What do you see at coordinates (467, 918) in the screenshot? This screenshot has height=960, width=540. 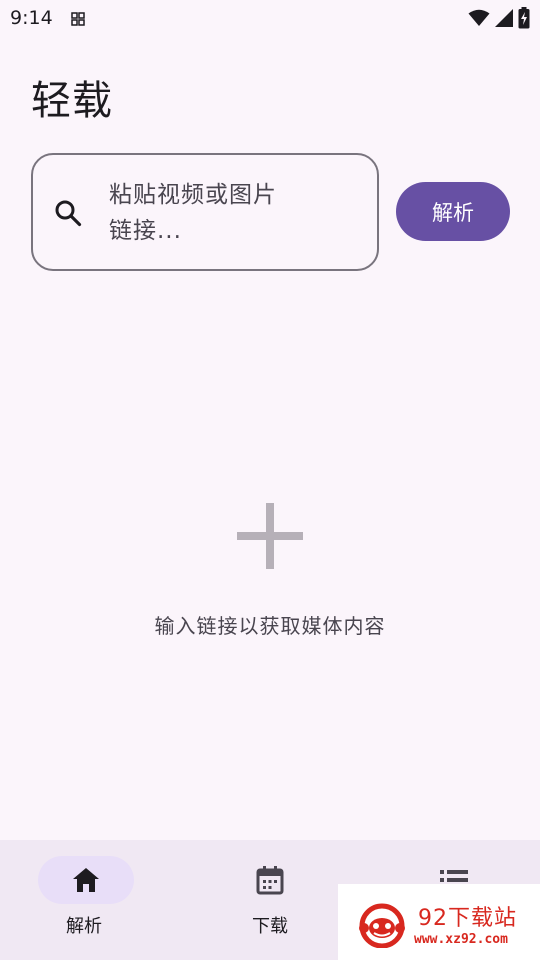 I see `watermark-title: 92下载站` at bounding box center [467, 918].